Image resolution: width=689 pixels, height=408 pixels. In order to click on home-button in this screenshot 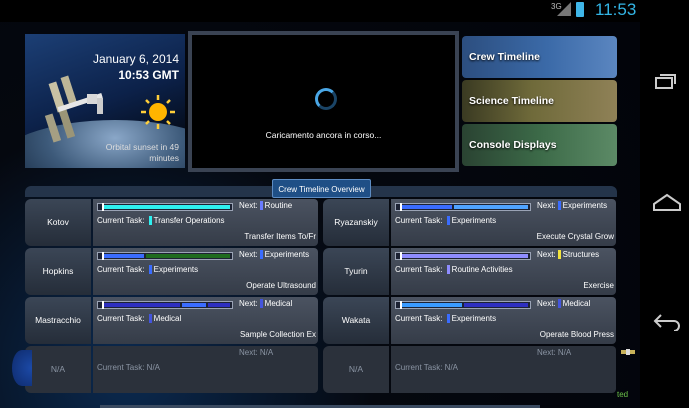, I will do `click(666, 201)`.